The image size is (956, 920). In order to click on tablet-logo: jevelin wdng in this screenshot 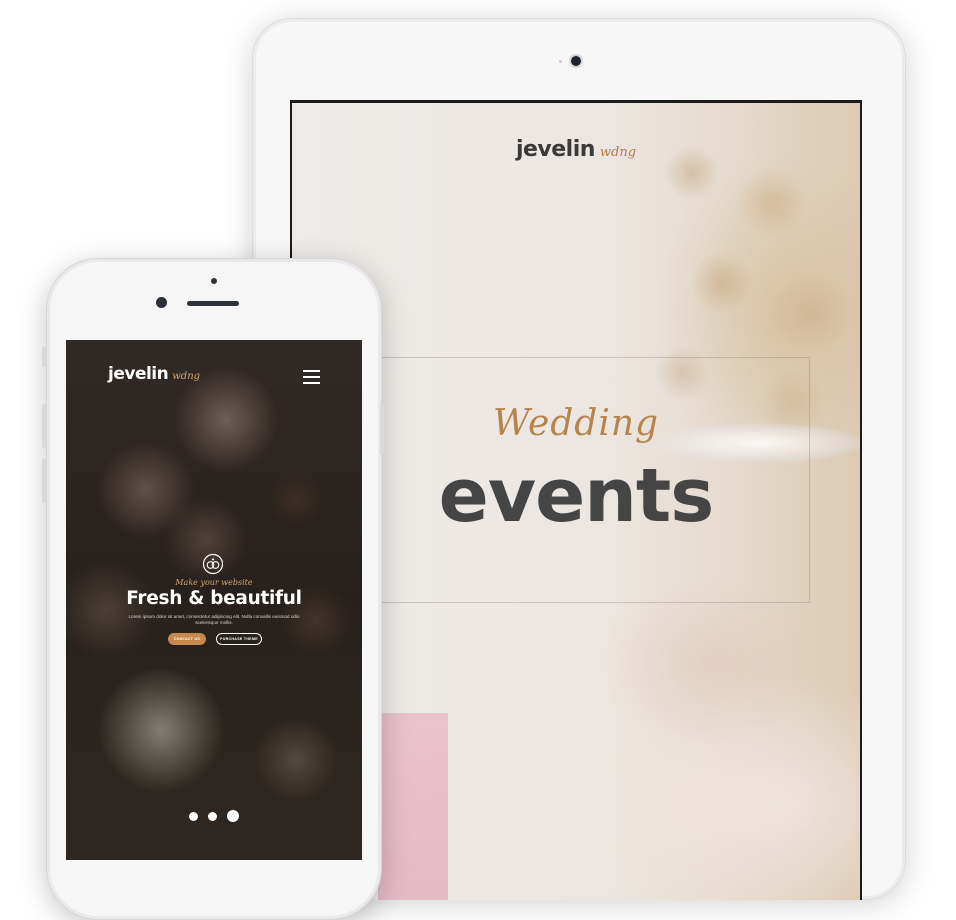, I will do `click(576, 149)`.